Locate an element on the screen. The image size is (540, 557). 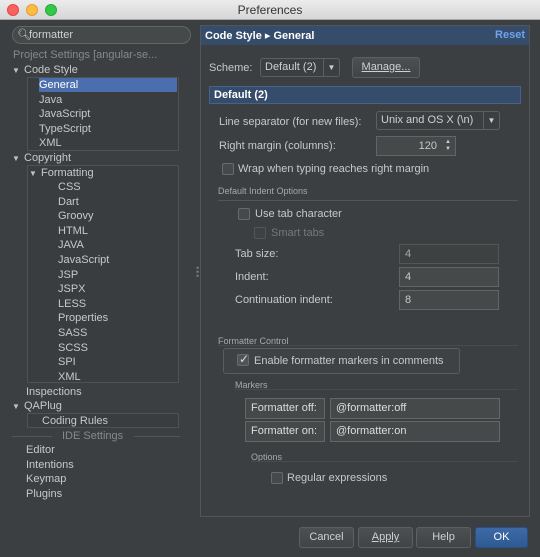
tree-item-formatting-language: SASS is located at coordinates (72, 333).